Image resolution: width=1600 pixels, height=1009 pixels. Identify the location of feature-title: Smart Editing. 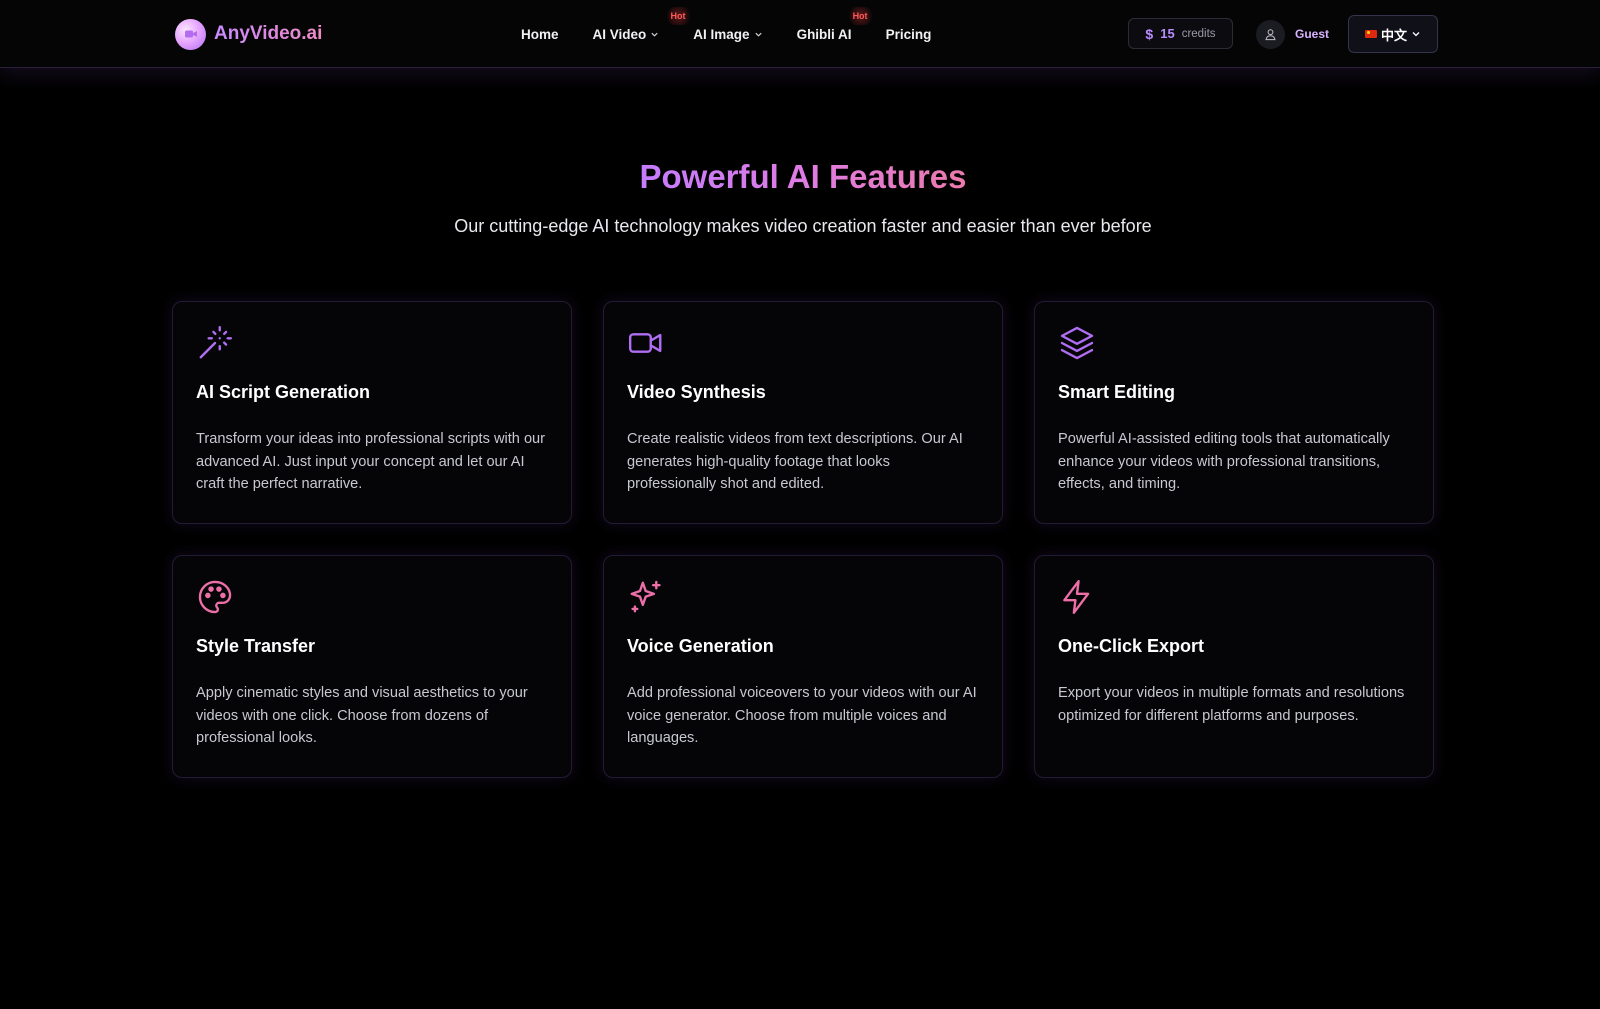
(1117, 392).